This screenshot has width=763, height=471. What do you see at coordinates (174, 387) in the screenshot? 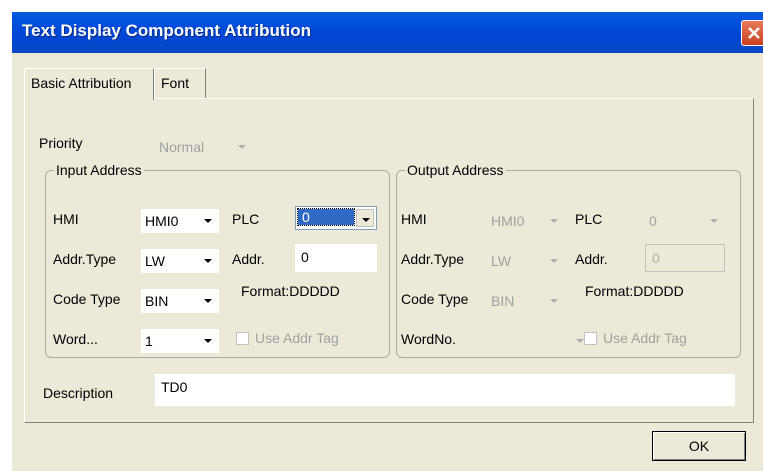
I see `description-value: TD0` at bounding box center [174, 387].